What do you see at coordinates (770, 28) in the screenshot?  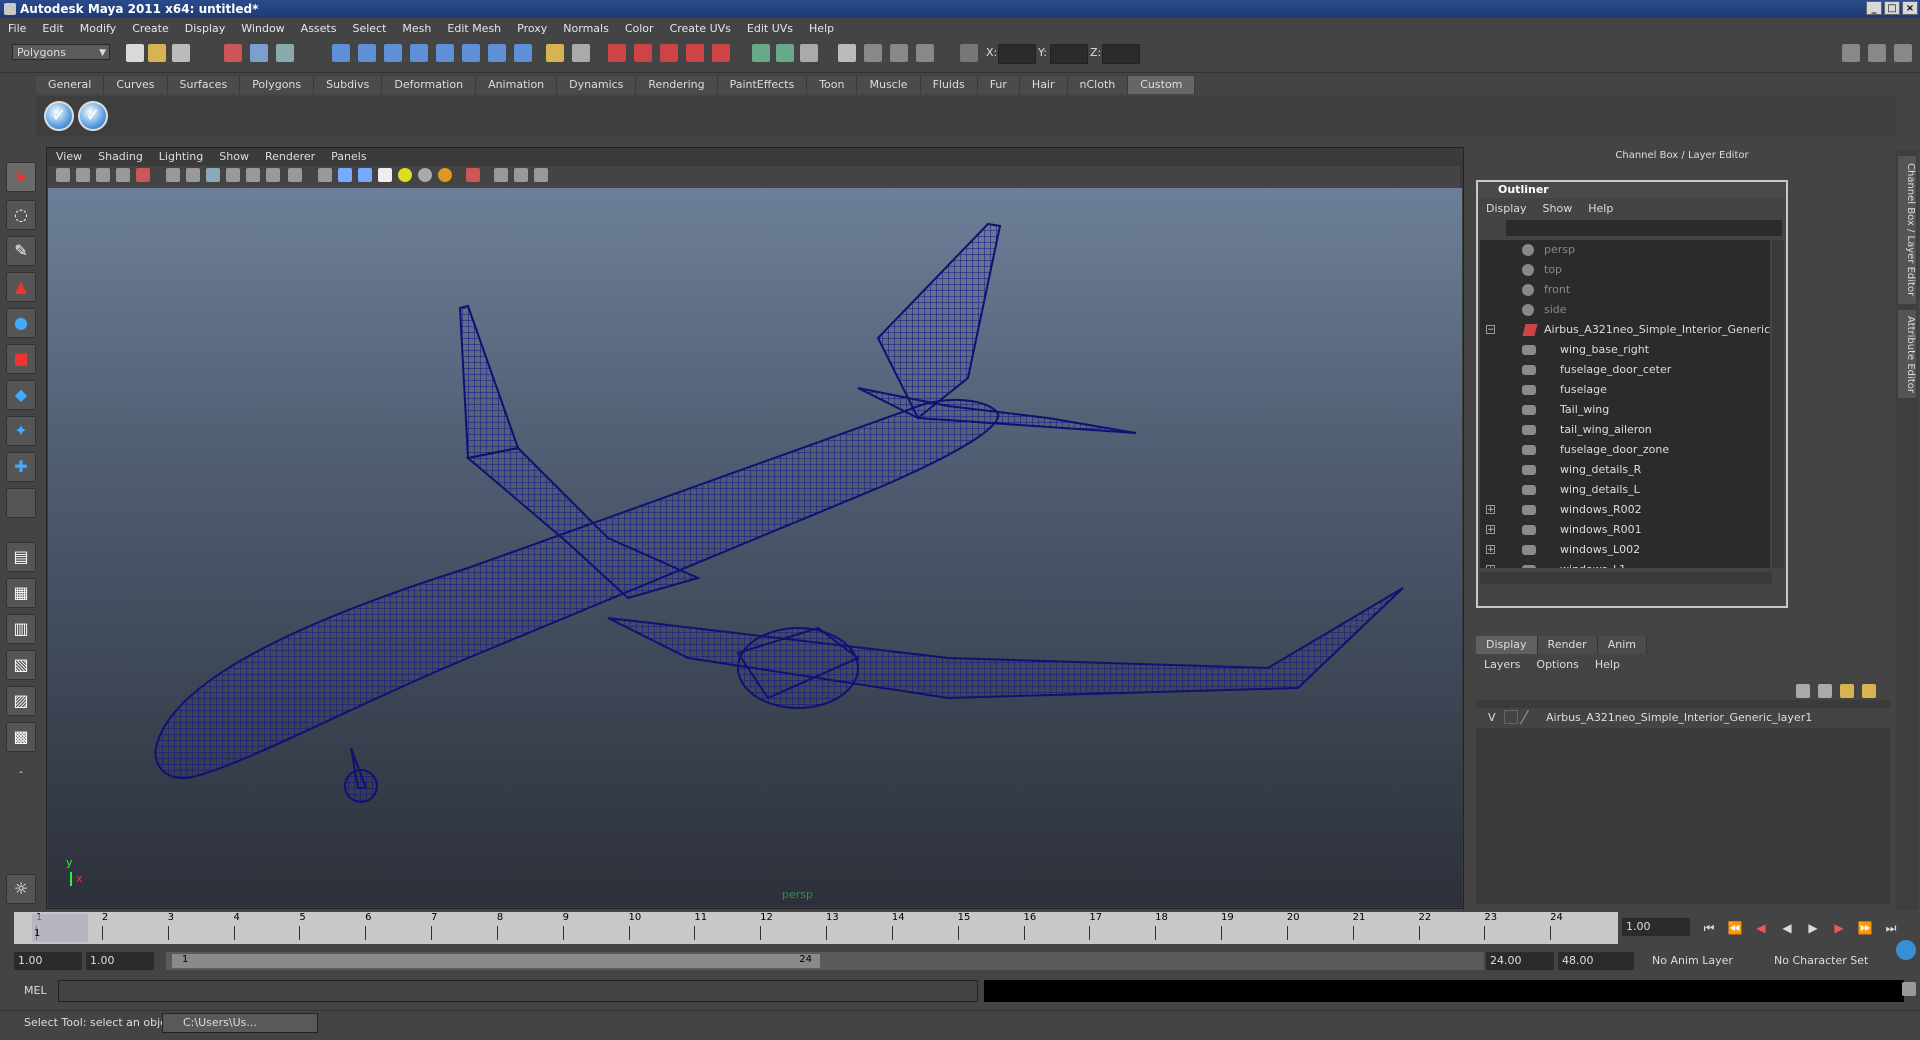 I see `menu-edit-uvs: Edit UVs` at bounding box center [770, 28].